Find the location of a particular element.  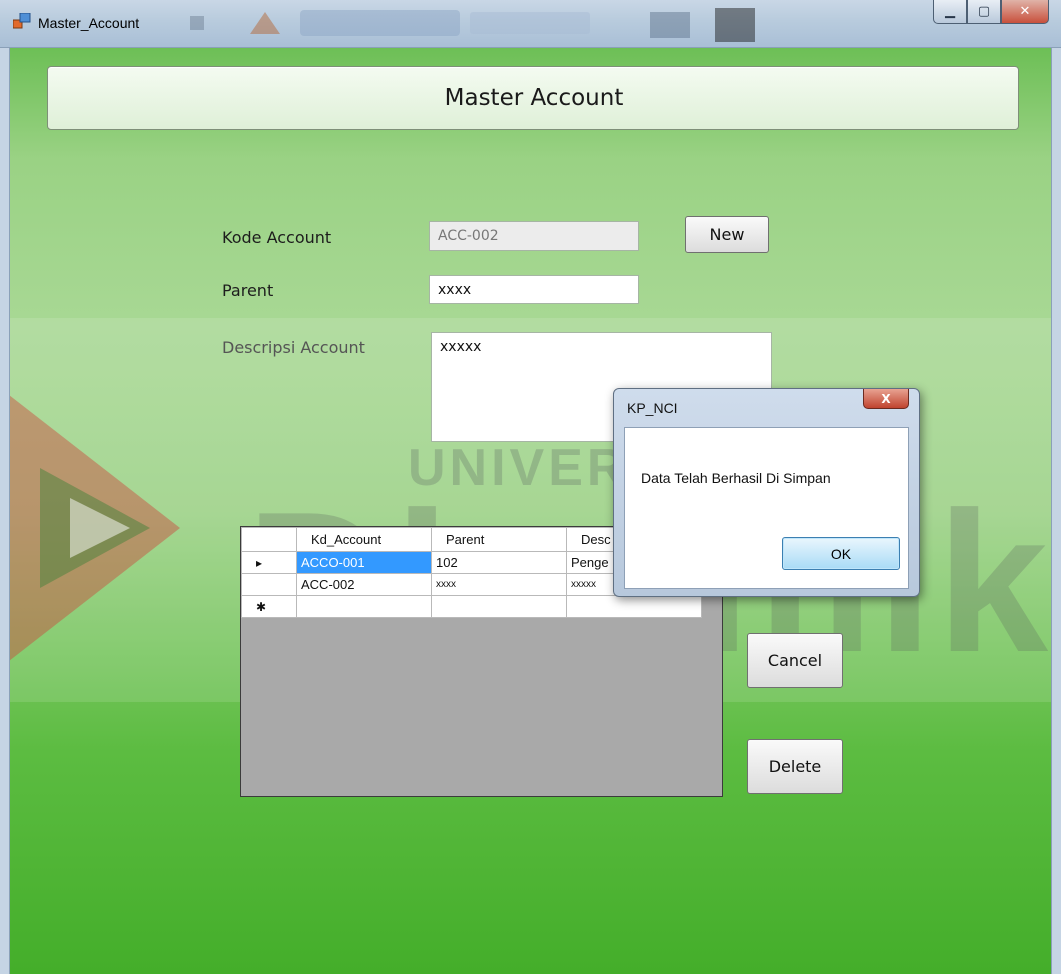

maximize-button: ▢ is located at coordinates (984, 12).